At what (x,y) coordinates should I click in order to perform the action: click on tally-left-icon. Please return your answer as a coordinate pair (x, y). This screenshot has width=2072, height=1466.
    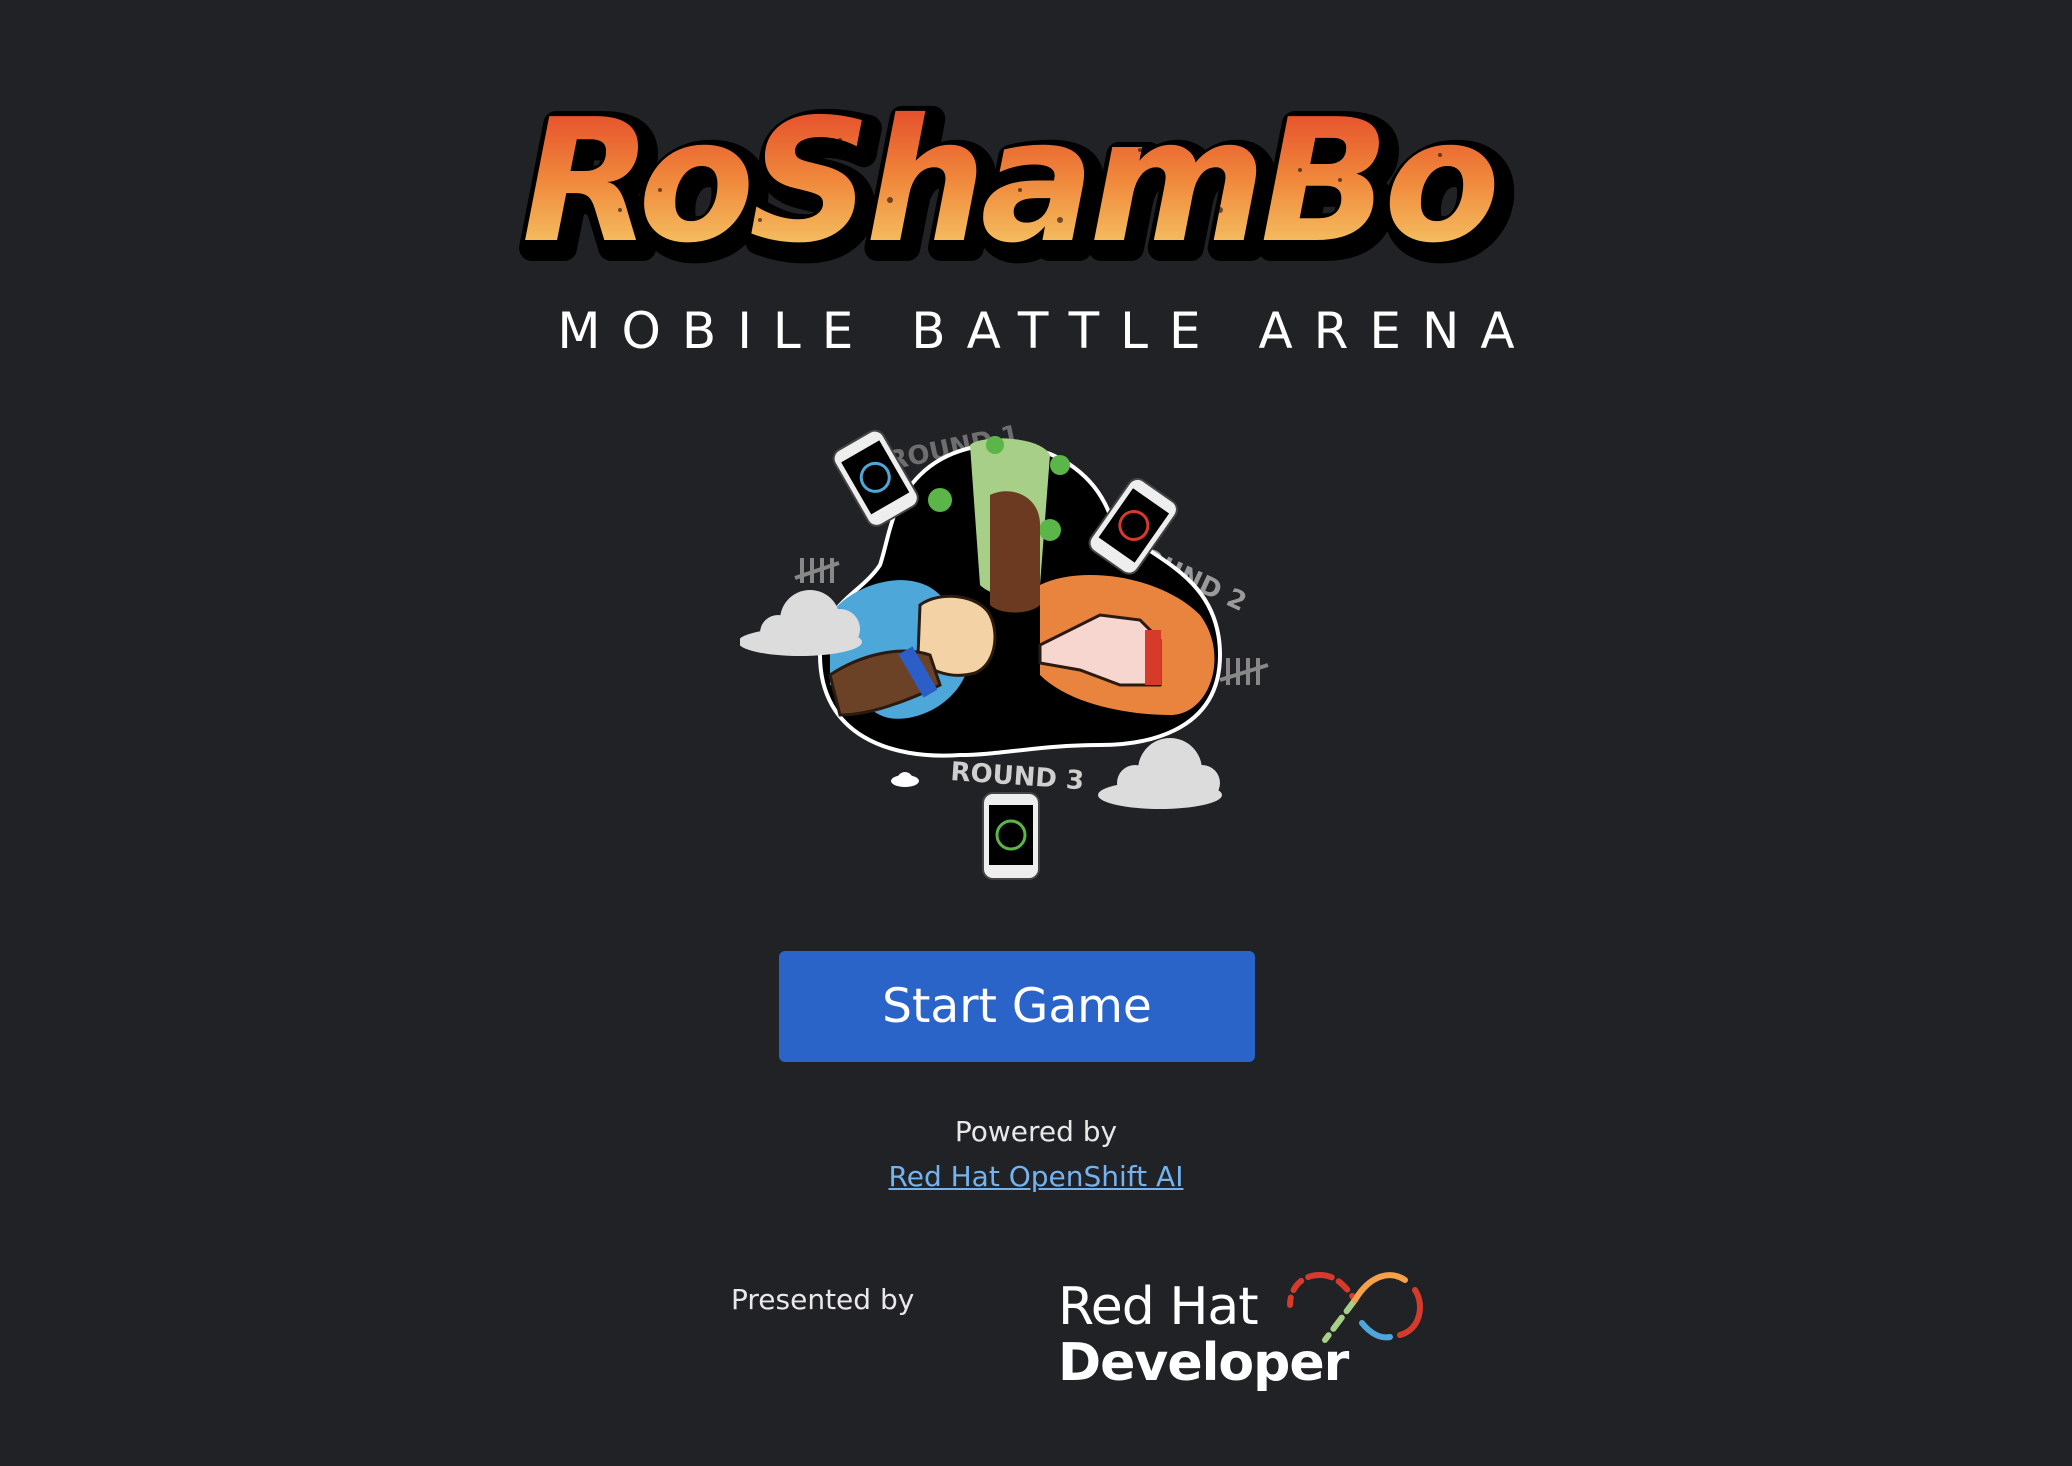
    Looking at the image, I should click on (817, 570).